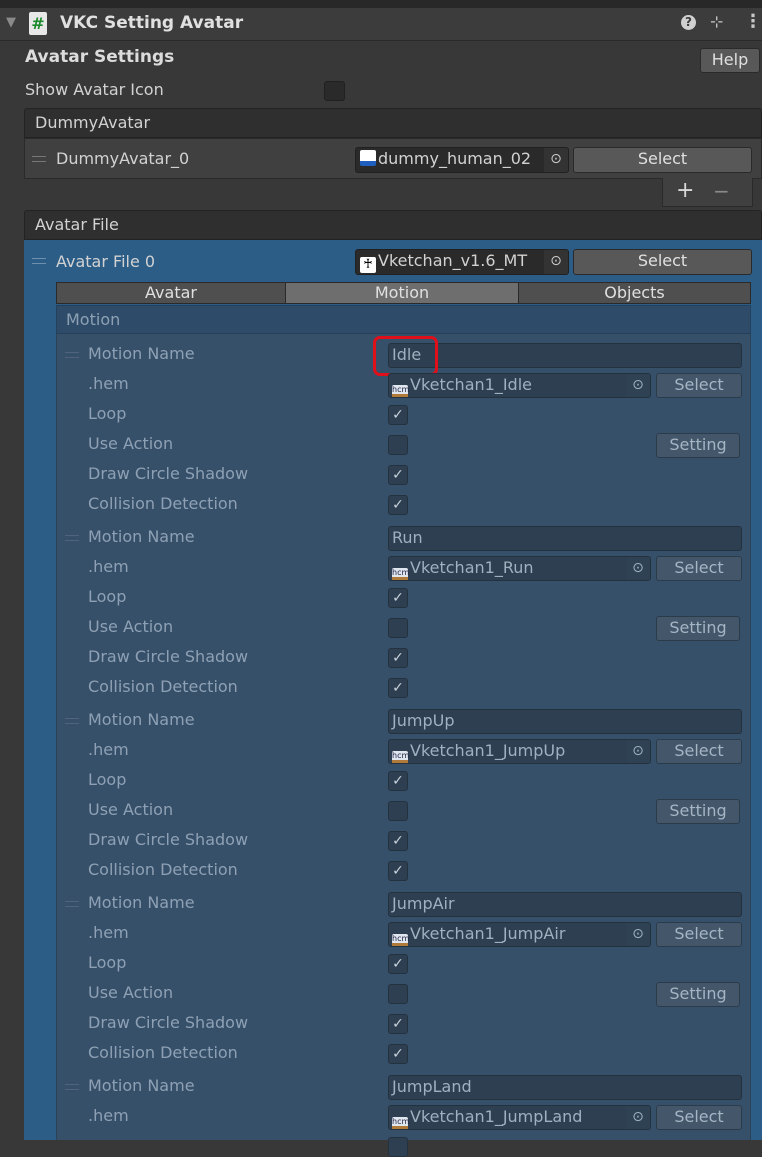 The height and width of the screenshot is (1157, 762). I want to click on loop-checkbox, so click(398, 1147).